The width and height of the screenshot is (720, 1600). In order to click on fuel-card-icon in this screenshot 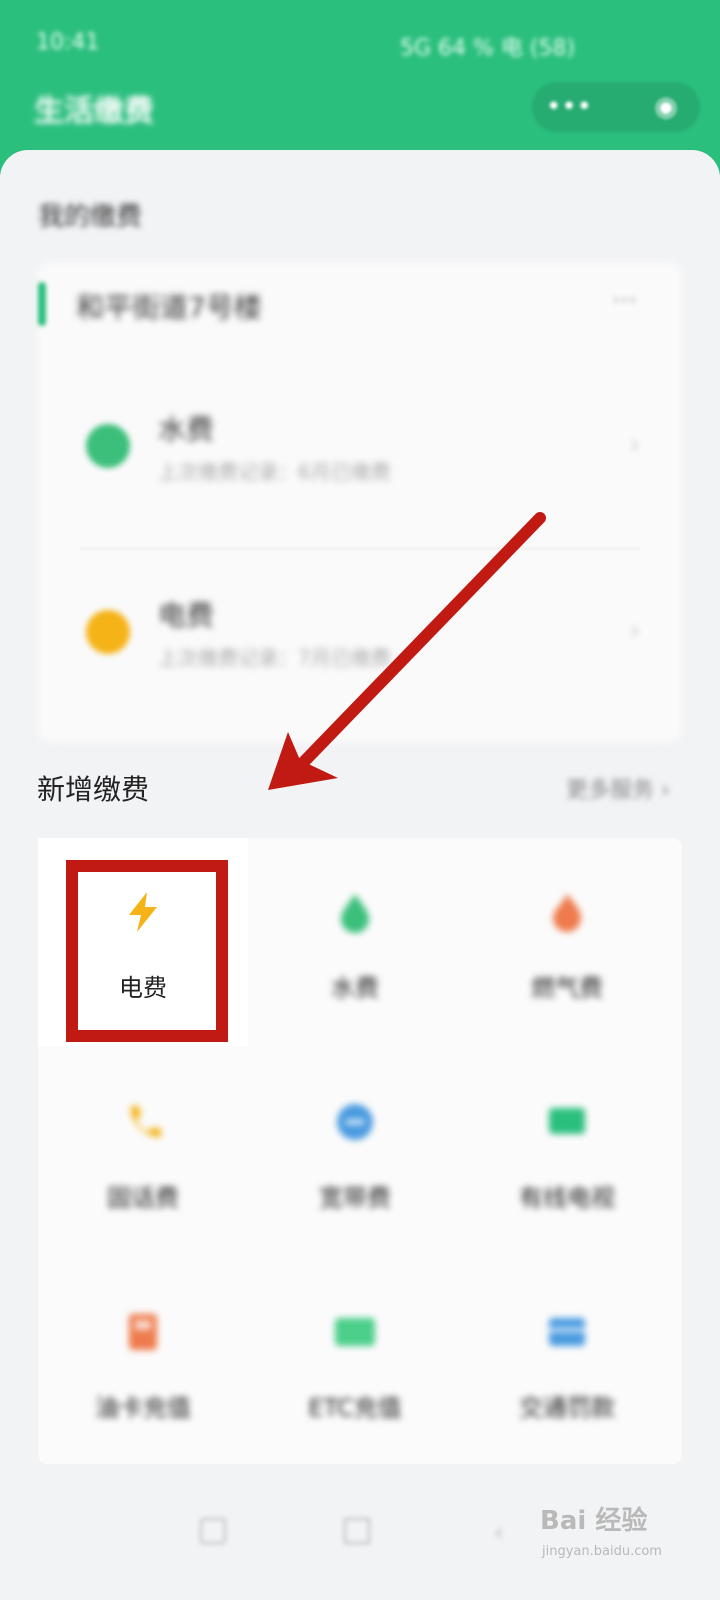, I will do `click(143, 1332)`.